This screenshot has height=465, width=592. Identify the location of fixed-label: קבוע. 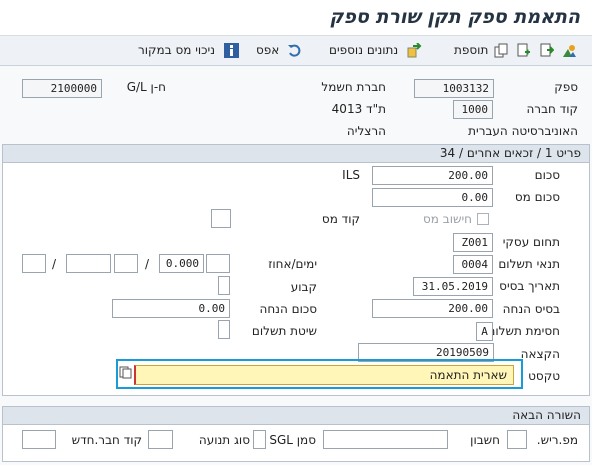
(303, 287).